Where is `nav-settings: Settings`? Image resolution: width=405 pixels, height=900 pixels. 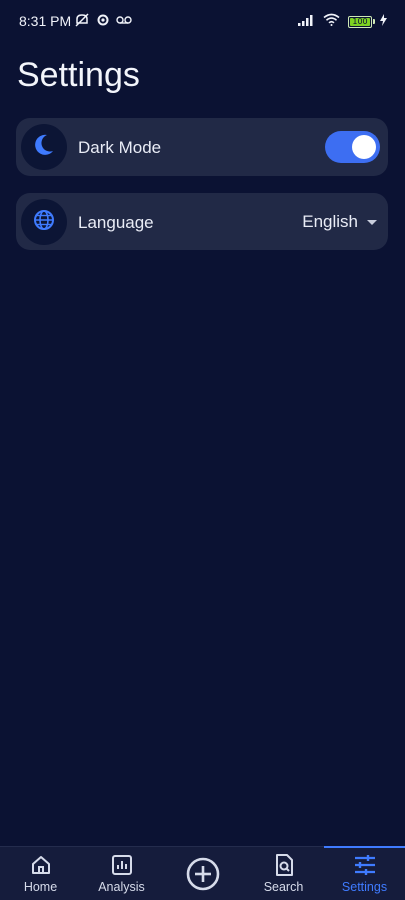 nav-settings: Settings is located at coordinates (364, 873).